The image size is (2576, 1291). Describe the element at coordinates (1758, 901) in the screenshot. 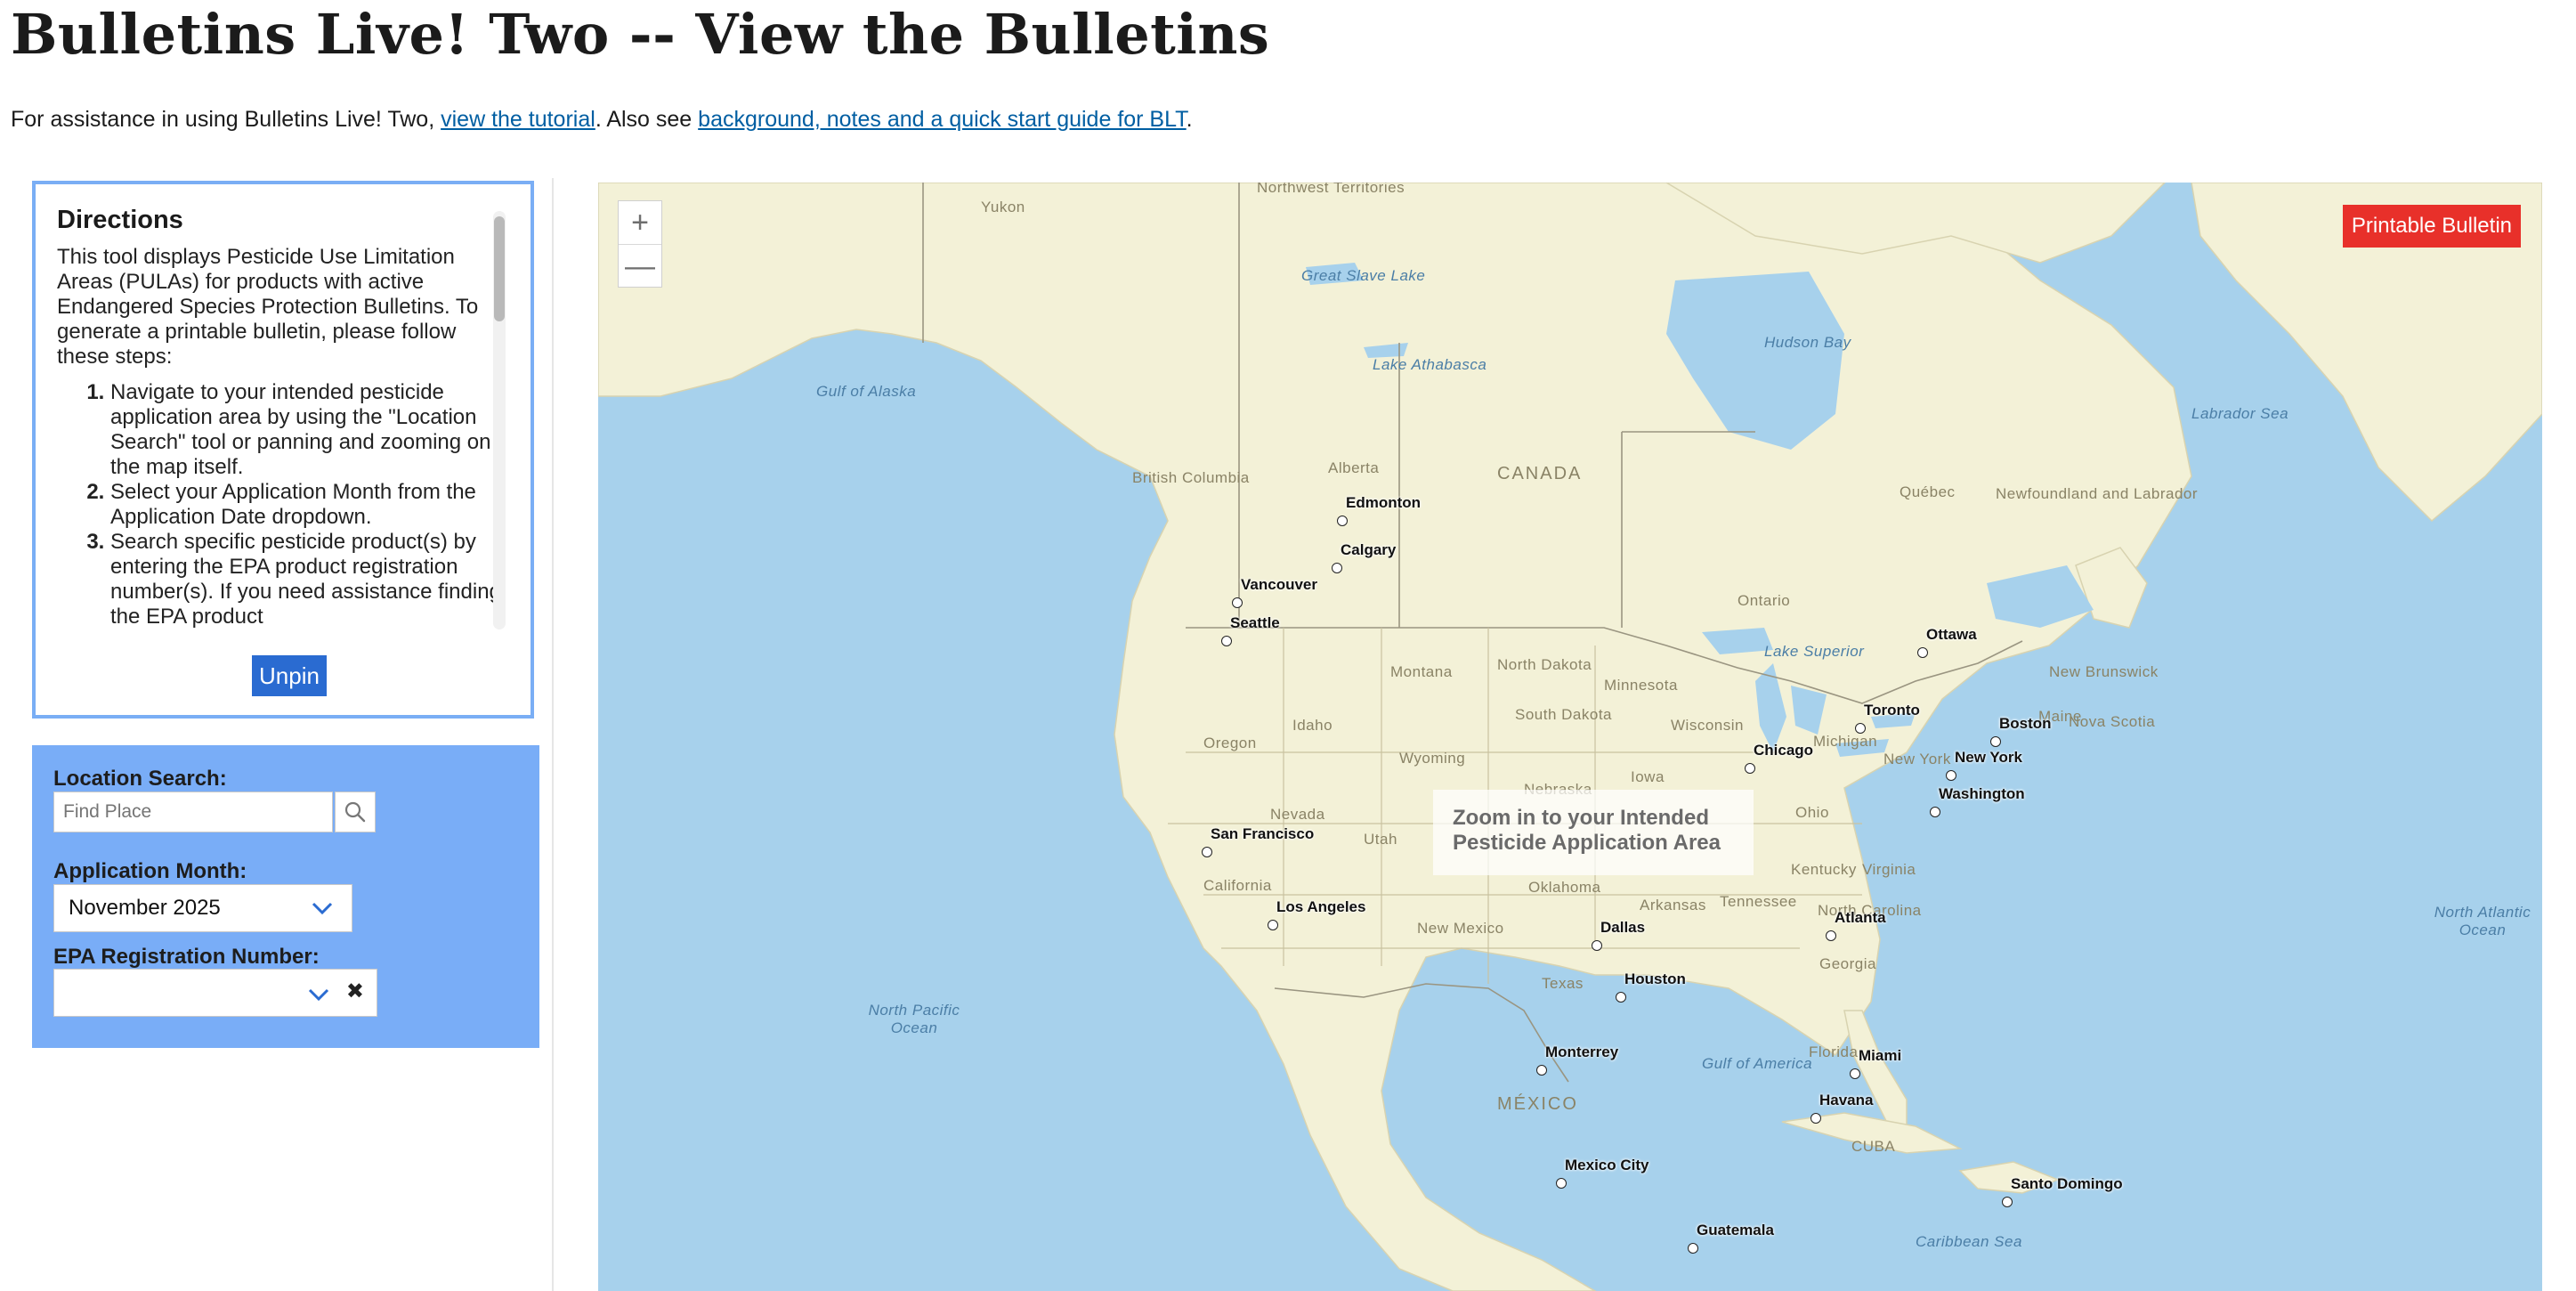

I see `region-label: Tennessee` at that location.